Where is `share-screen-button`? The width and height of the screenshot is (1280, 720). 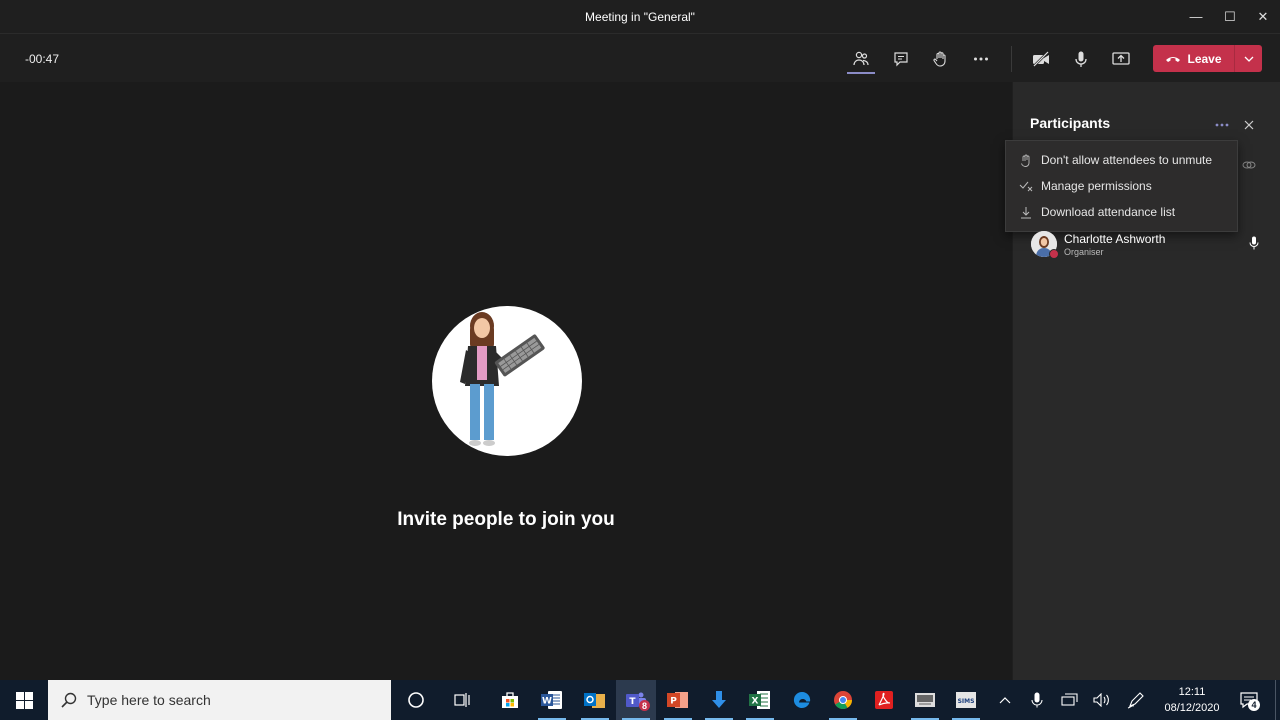
share-screen-button is located at coordinates (1121, 59).